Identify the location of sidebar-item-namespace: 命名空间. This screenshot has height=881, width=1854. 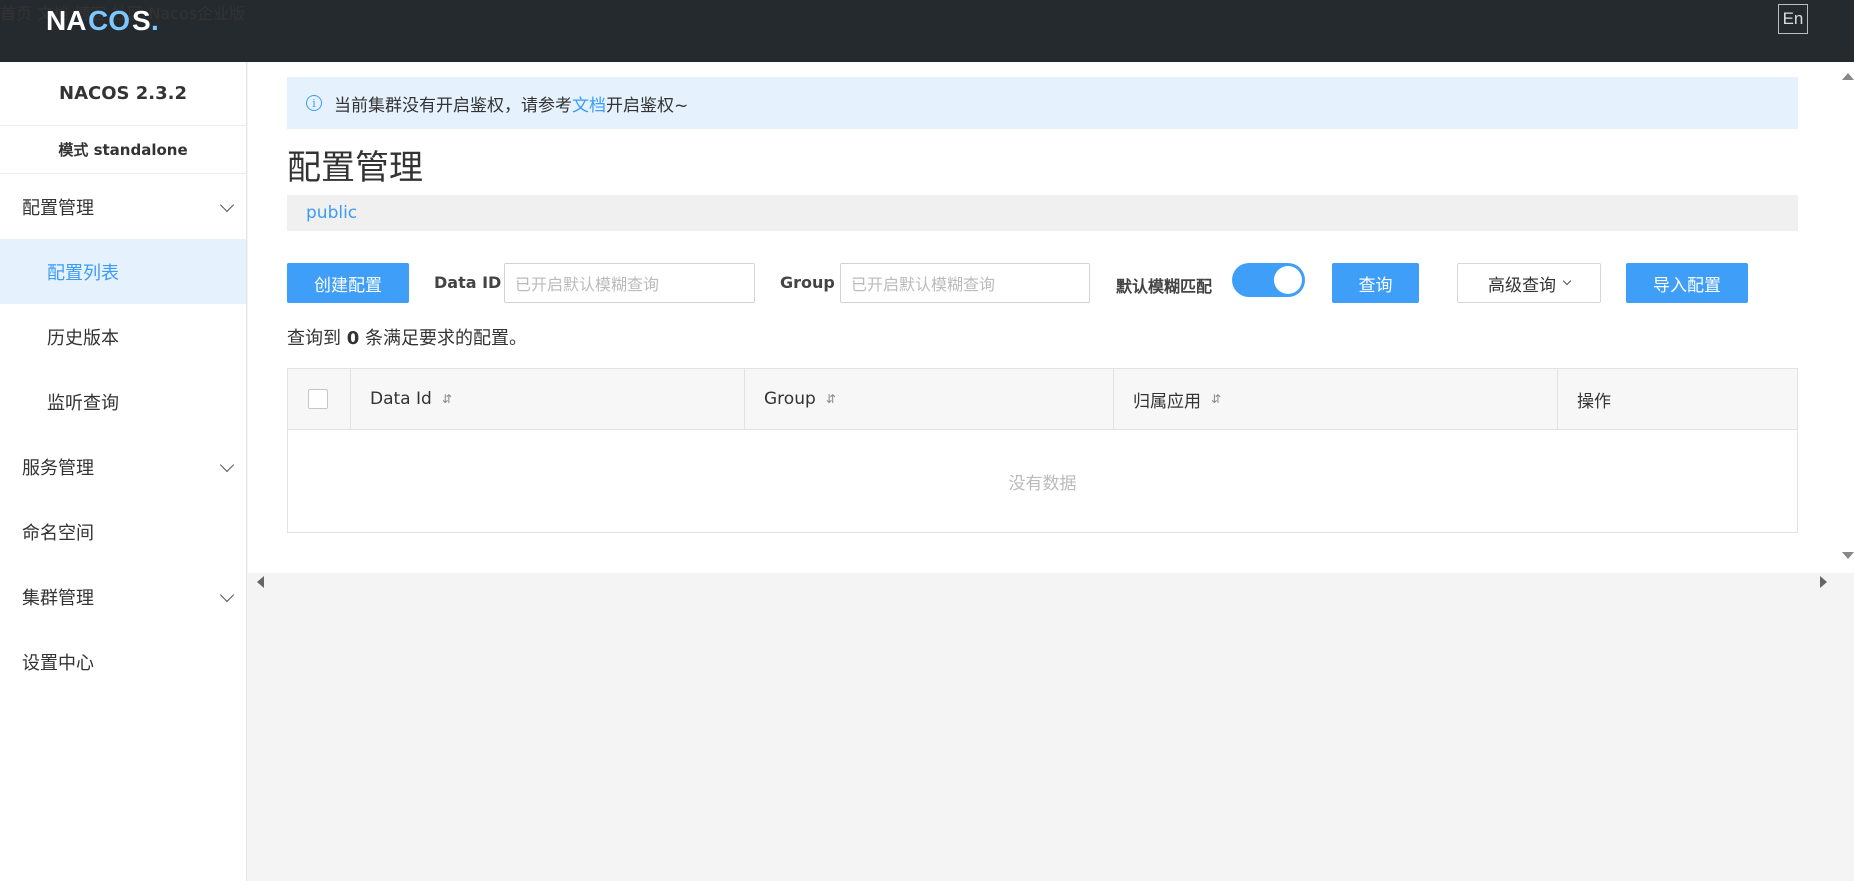
(123, 531).